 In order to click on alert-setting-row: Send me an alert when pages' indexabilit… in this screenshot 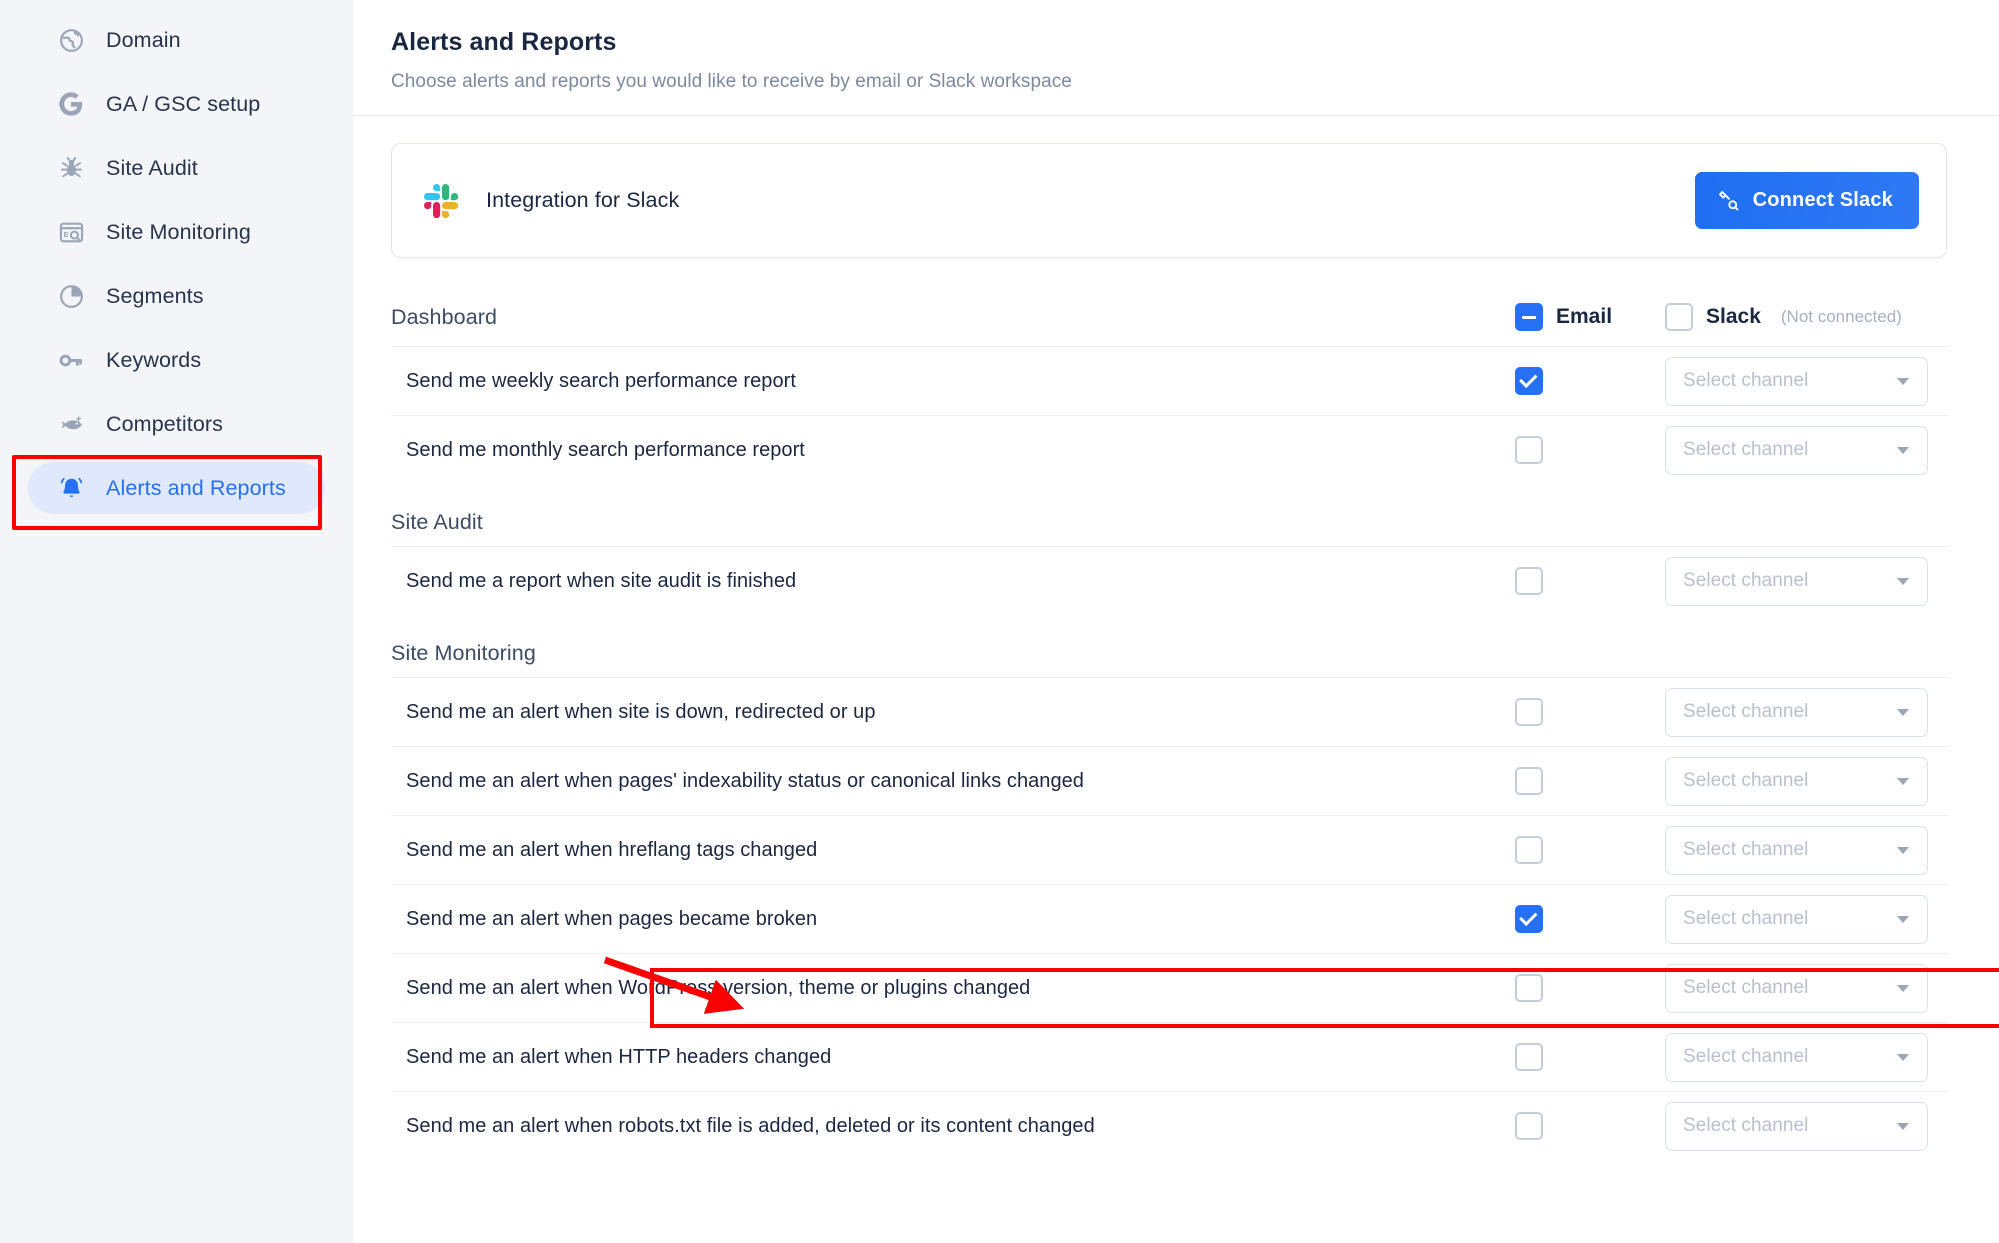, I will do `click(1170, 780)`.